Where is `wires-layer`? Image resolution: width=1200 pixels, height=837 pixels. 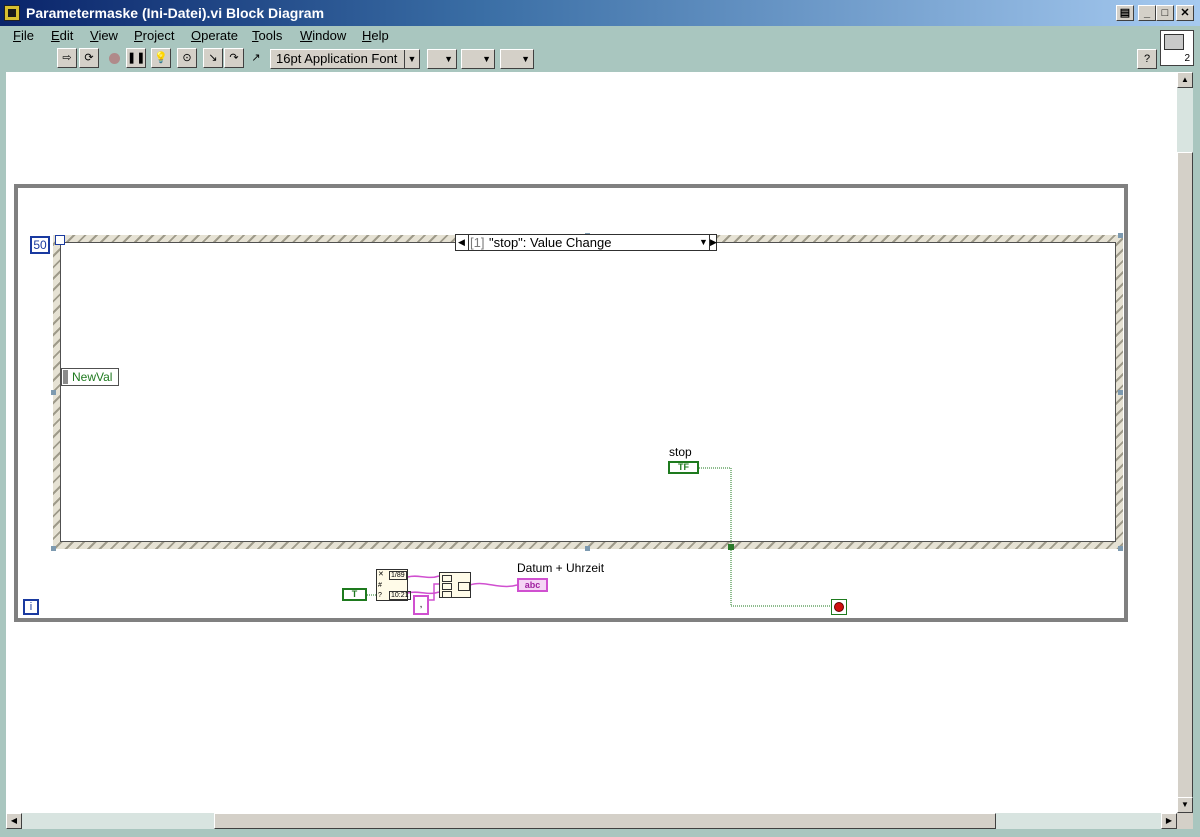 wires-layer is located at coordinates (599, 537).